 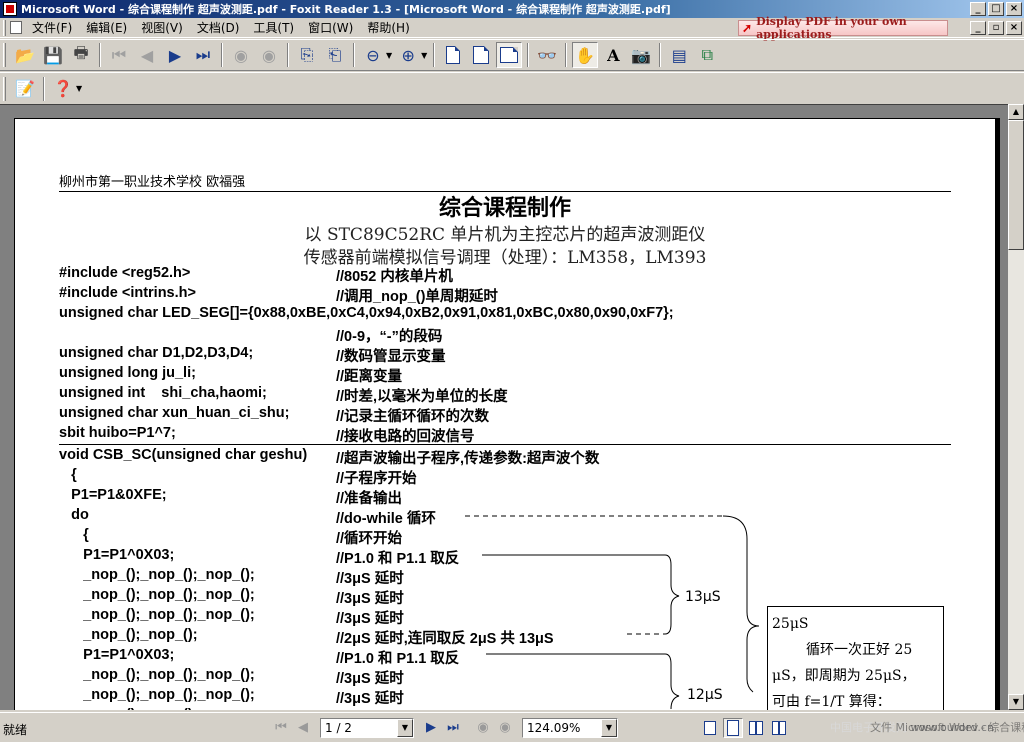 I want to click on page-number-field: 1 / 2 ▼, so click(x=367, y=728).